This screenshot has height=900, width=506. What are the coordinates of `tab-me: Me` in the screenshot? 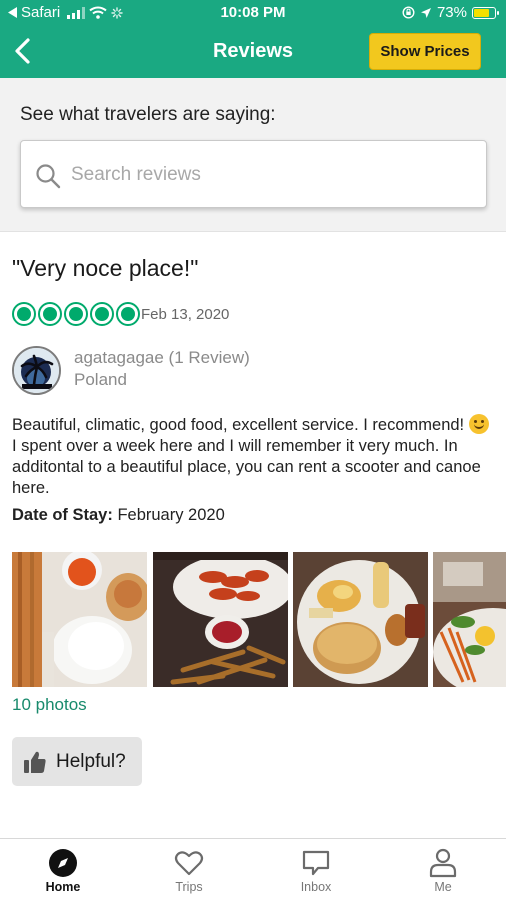 It's located at (443, 869).